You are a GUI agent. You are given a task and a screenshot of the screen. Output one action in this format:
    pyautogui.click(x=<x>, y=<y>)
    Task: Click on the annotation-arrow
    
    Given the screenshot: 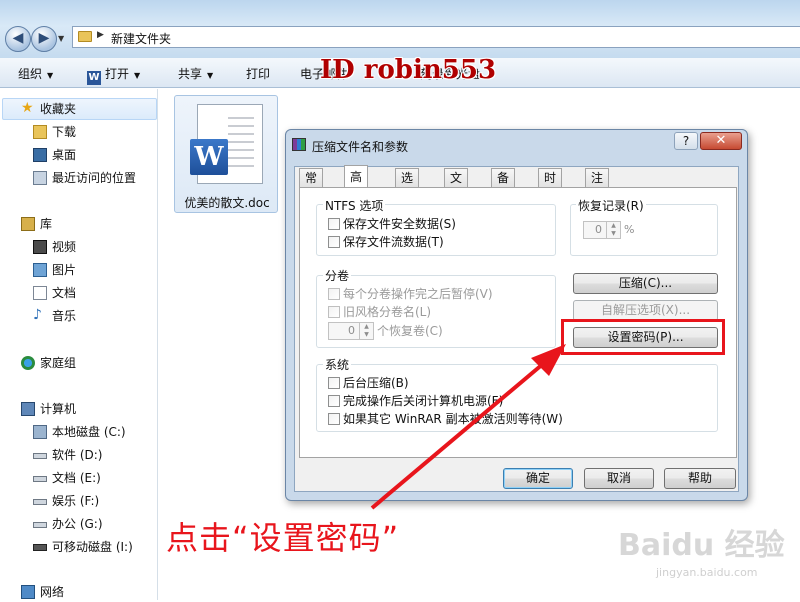 What is the action you would take?
    pyautogui.click(x=468, y=427)
    